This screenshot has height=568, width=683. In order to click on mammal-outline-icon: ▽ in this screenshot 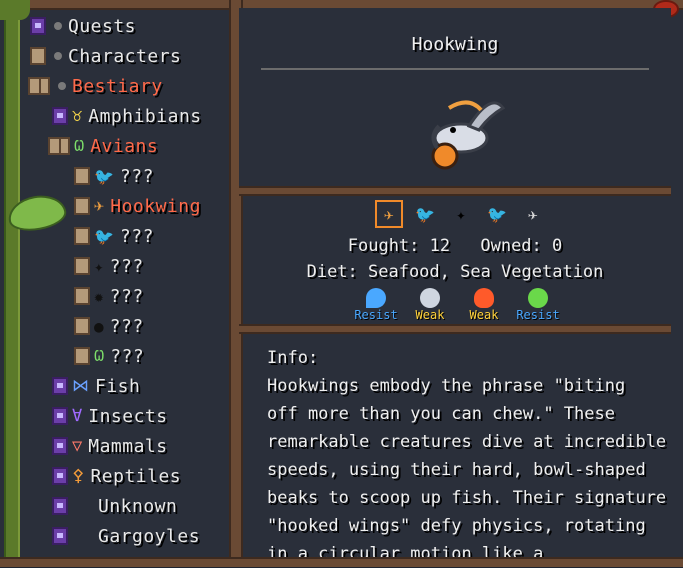, I will do `click(77, 446)`.